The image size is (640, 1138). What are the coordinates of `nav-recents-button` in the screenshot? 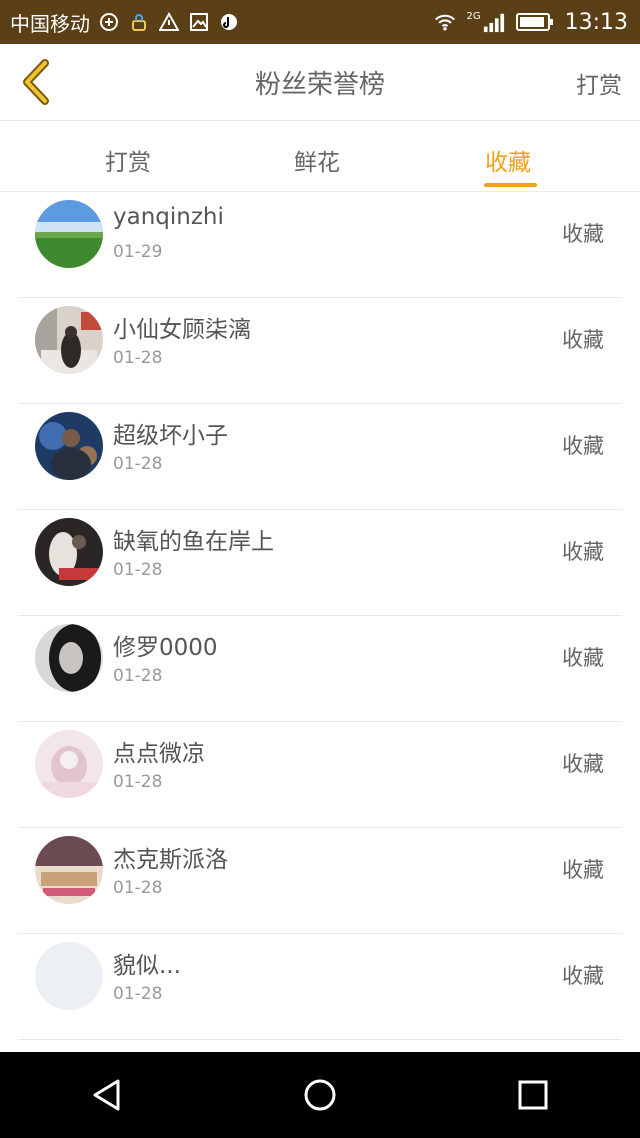 It's located at (533, 1095).